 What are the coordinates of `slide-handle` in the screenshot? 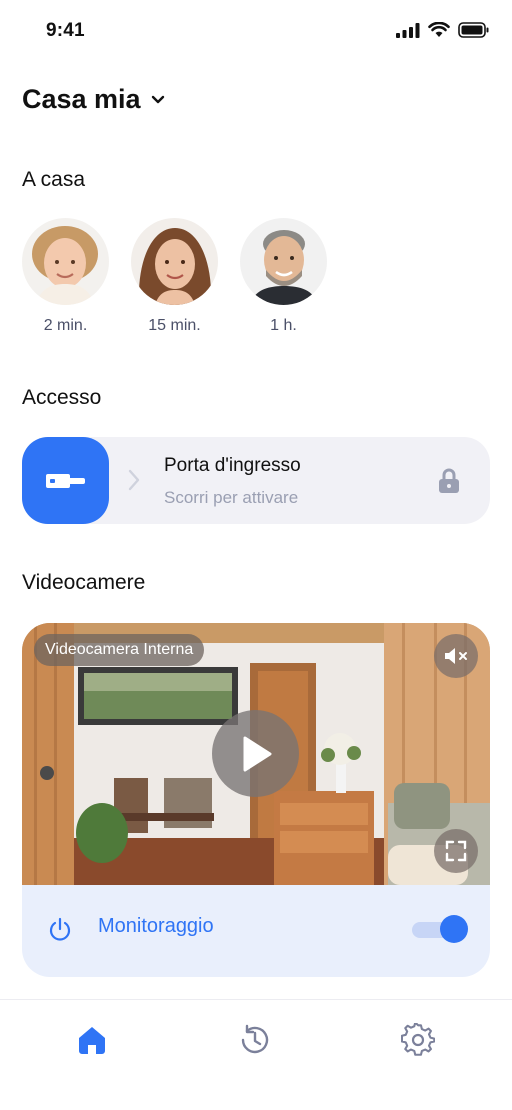 It's located at (65, 480).